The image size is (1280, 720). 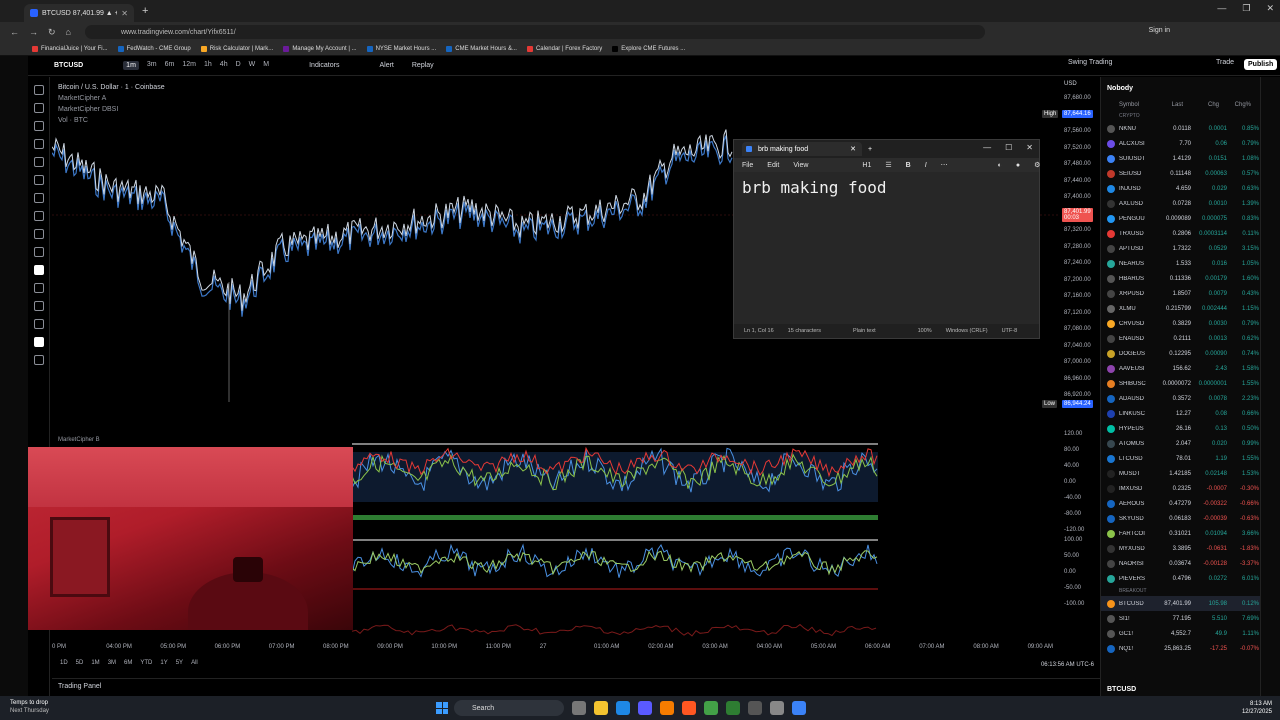 What do you see at coordinates (1180, 533) in the screenshot?
I see `watchlist-row: FARTCOI 0.31021 0.01094 3.66%` at bounding box center [1180, 533].